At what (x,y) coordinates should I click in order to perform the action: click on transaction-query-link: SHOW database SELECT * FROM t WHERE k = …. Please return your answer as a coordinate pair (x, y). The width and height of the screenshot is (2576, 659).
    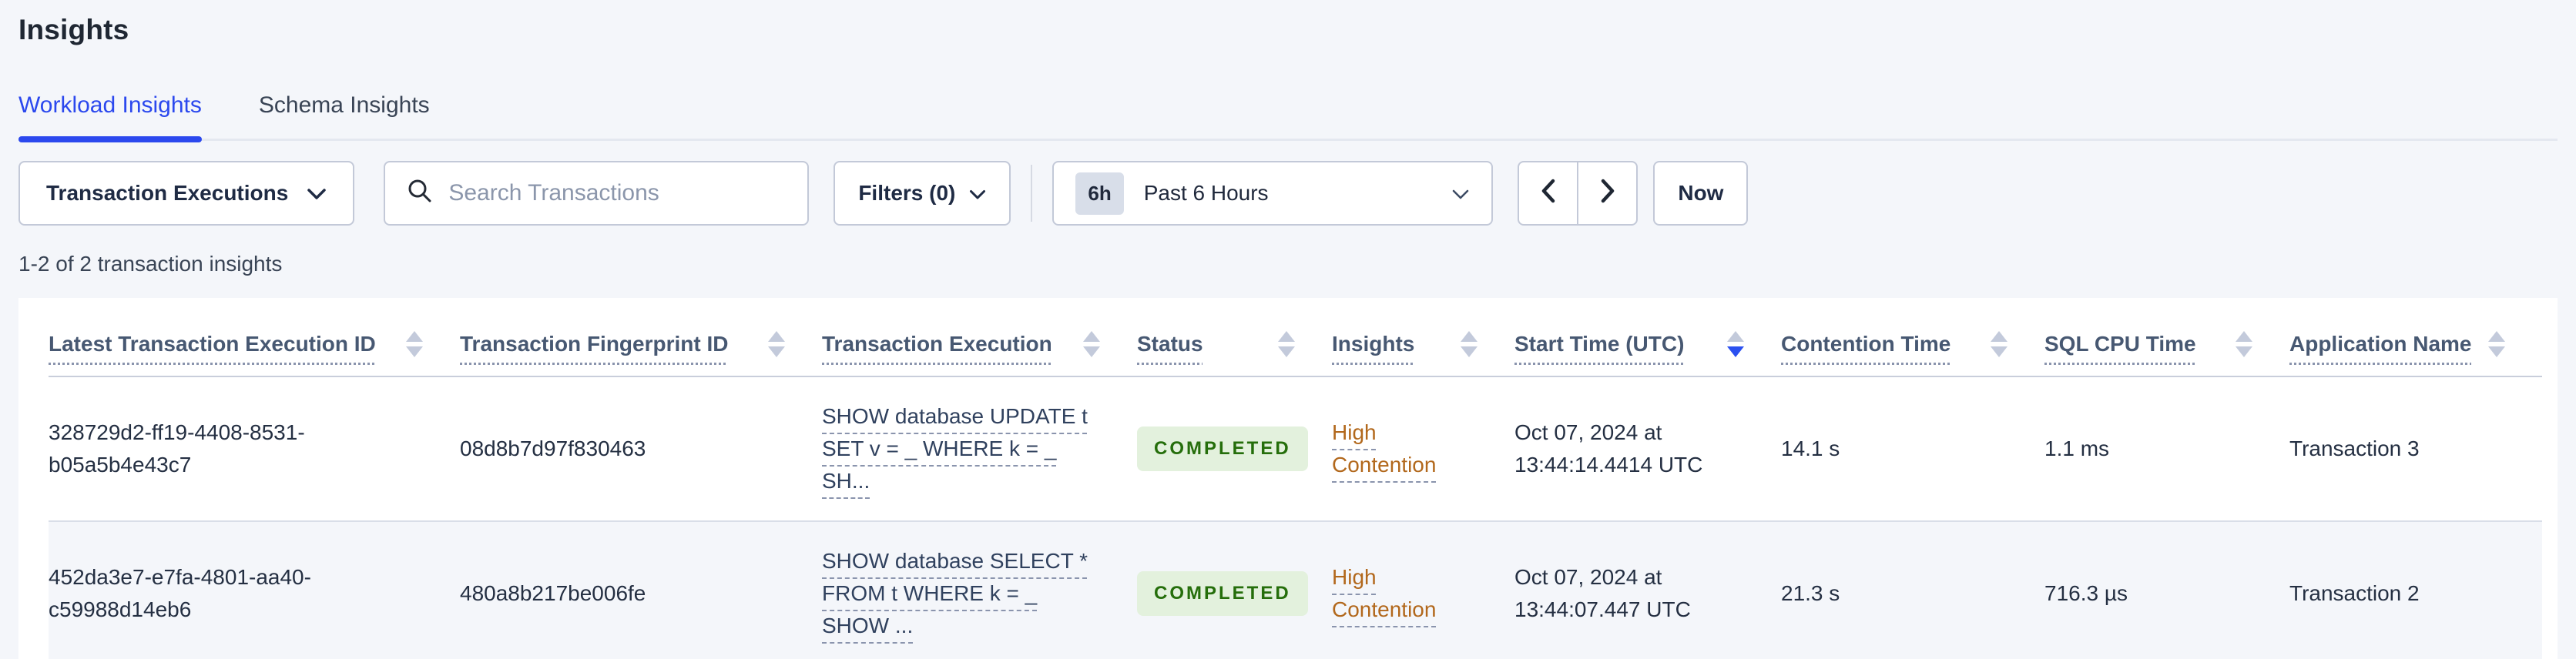
    Looking at the image, I should click on (955, 593).